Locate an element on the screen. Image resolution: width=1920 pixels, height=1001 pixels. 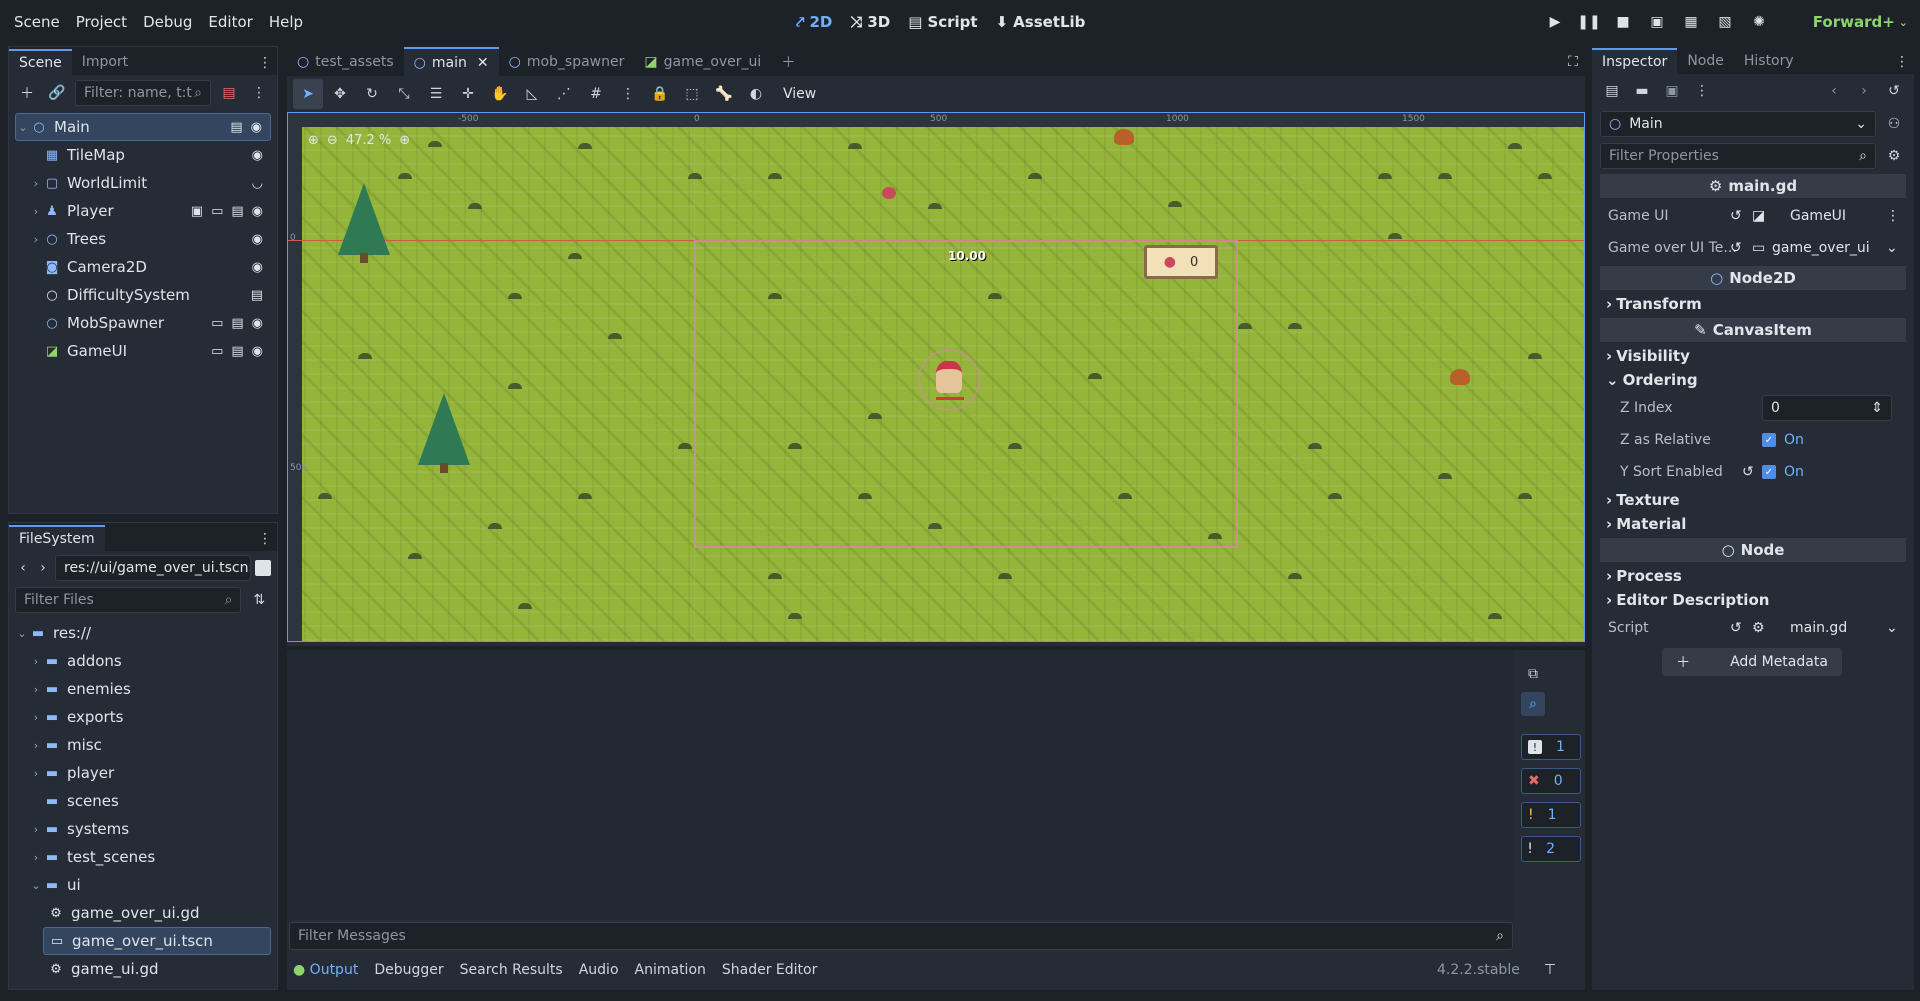
group-select-icon: ⬚ is located at coordinates (692, 94).